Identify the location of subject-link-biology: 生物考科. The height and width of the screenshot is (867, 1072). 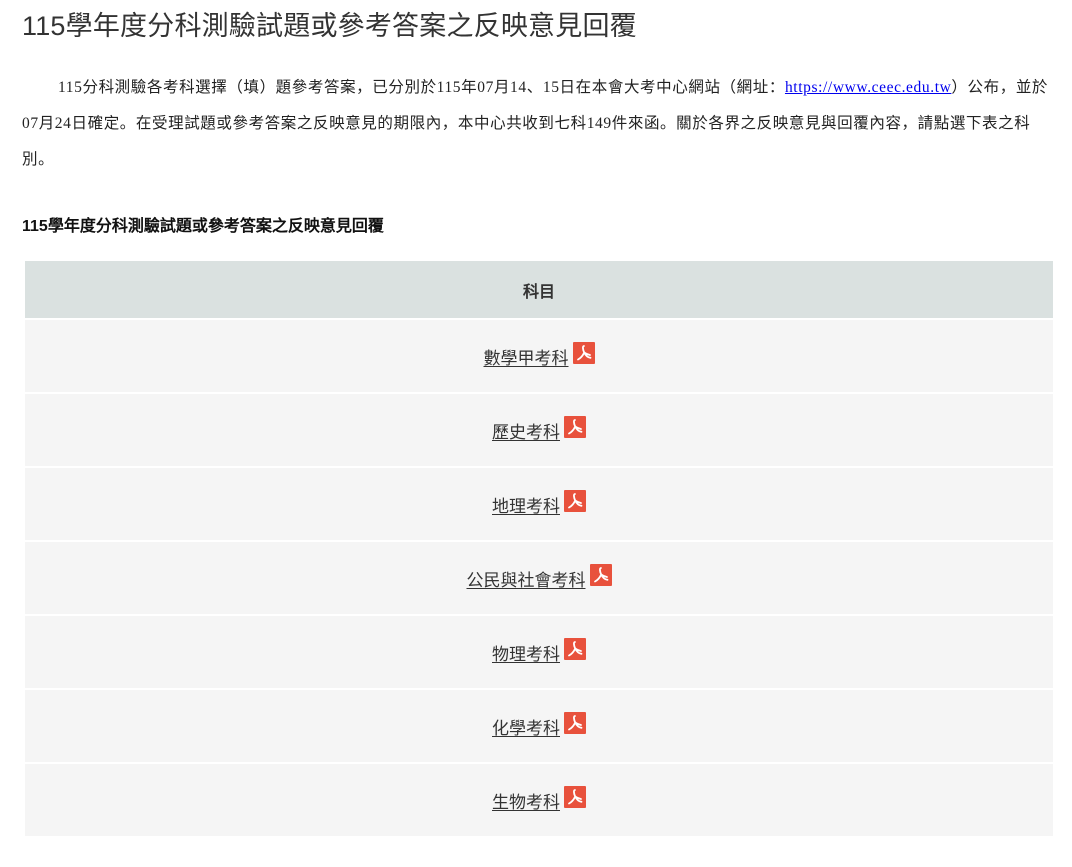
(539, 799).